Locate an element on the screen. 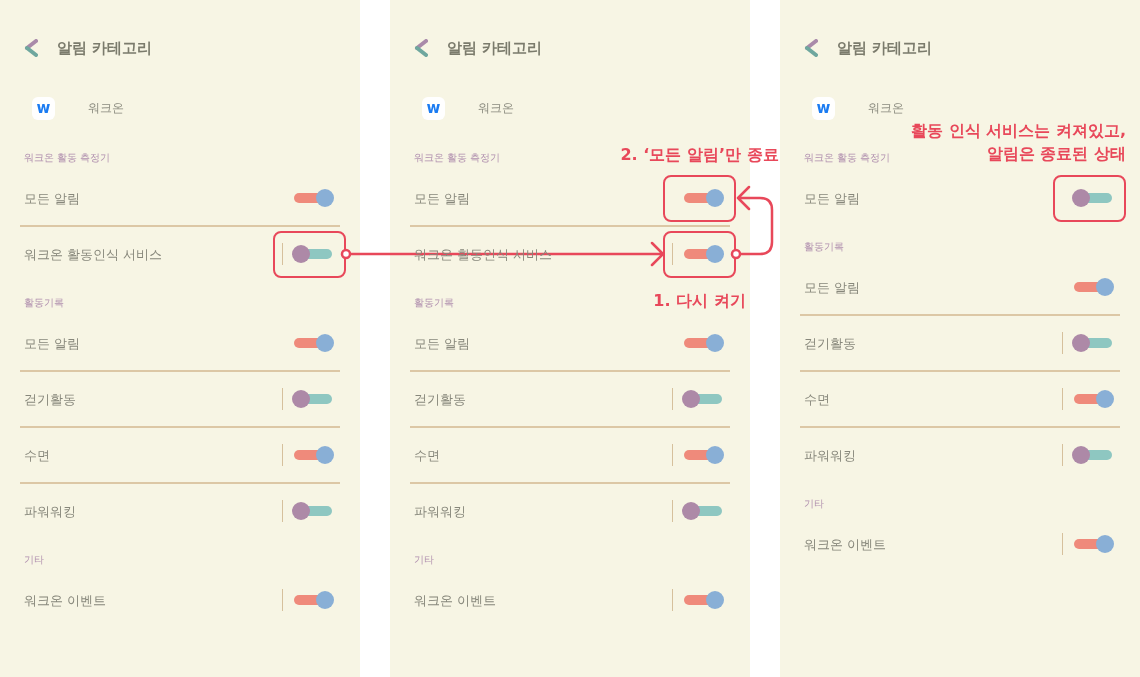  annotation-text: 활동 인식 서비스는 켜져있고, 알림은 종료된 상태 is located at coordinates (1018, 142).